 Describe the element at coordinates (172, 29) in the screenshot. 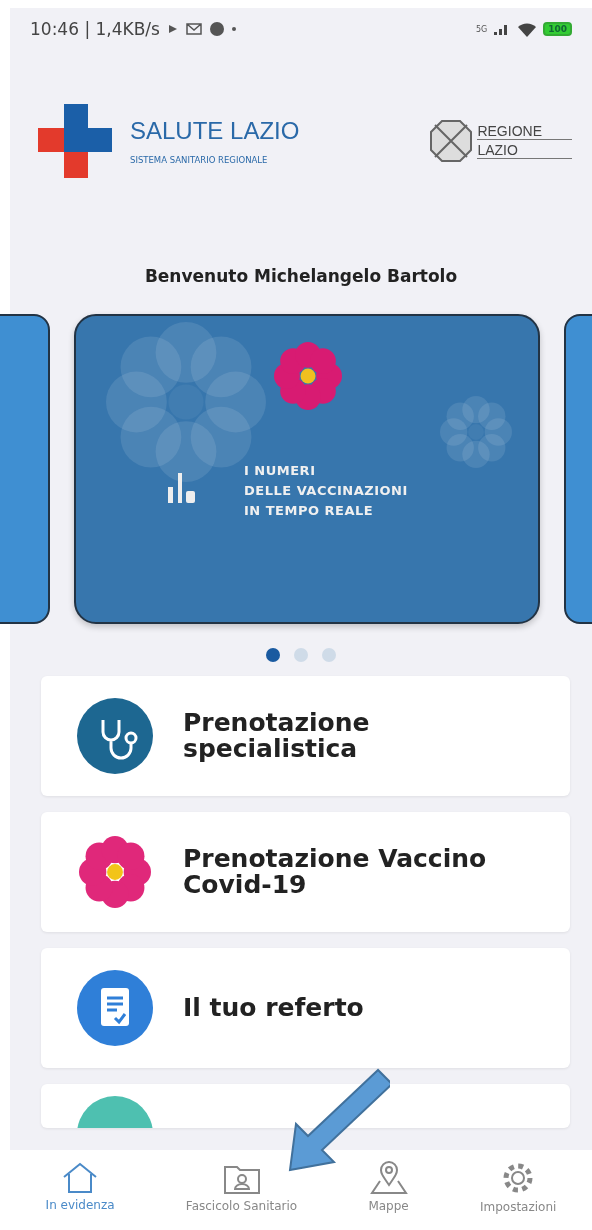

I see `play-icon` at that location.